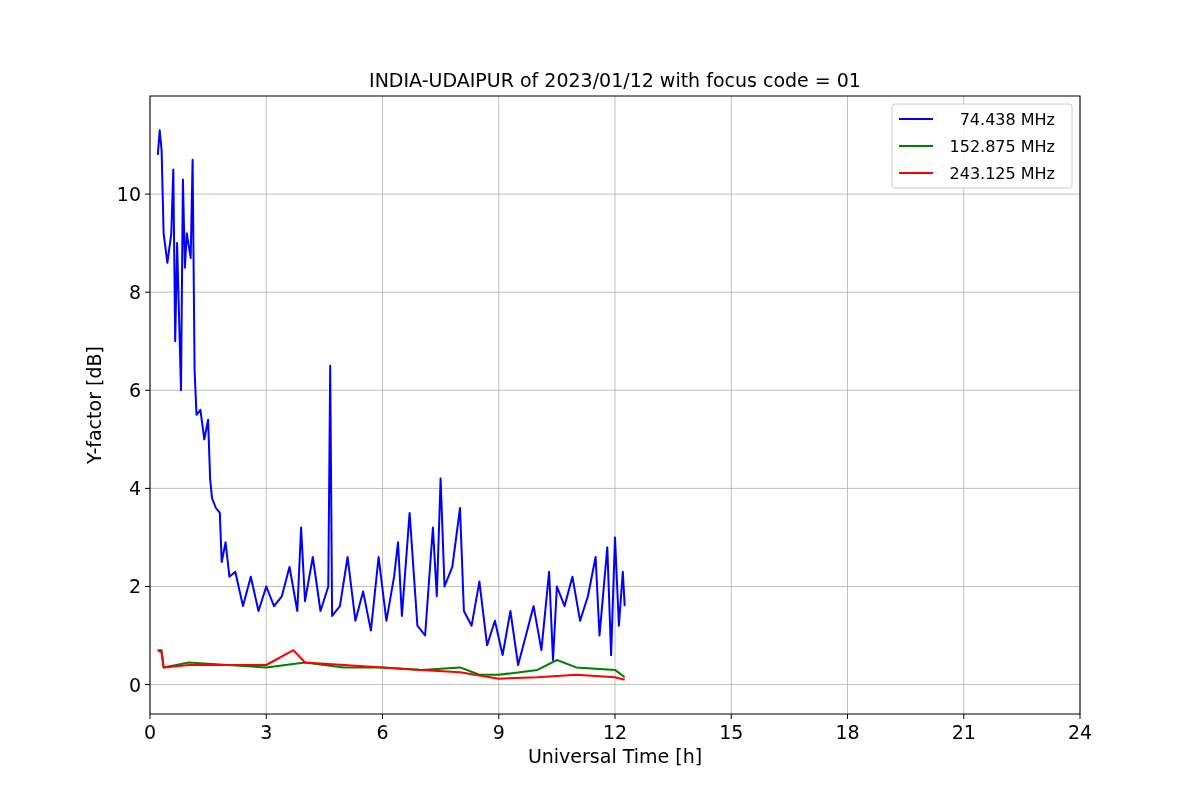 This screenshot has width=1200, height=800. Describe the element at coordinates (134, 684) in the screenshot. I see `y-tick-label: 0` at that location.